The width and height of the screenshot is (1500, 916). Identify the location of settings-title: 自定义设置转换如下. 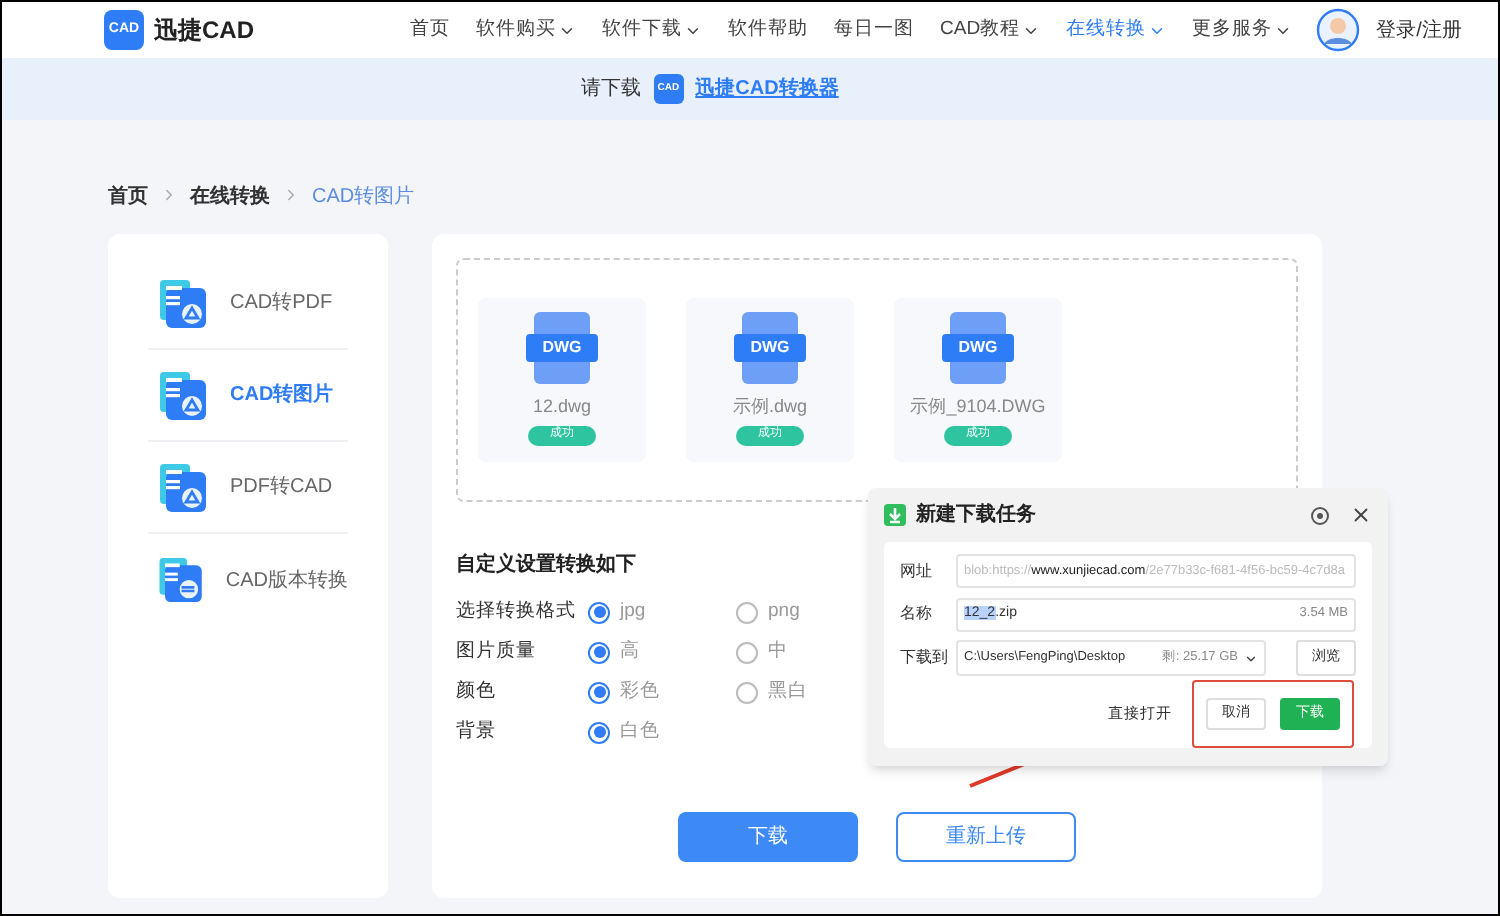
(546, 565).